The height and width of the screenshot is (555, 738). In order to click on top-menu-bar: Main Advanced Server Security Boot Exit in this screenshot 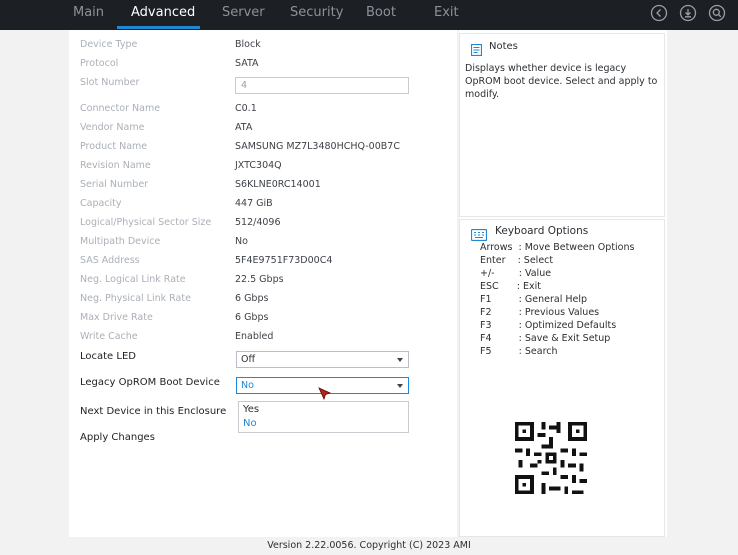, I will do `click(369, 15)`.